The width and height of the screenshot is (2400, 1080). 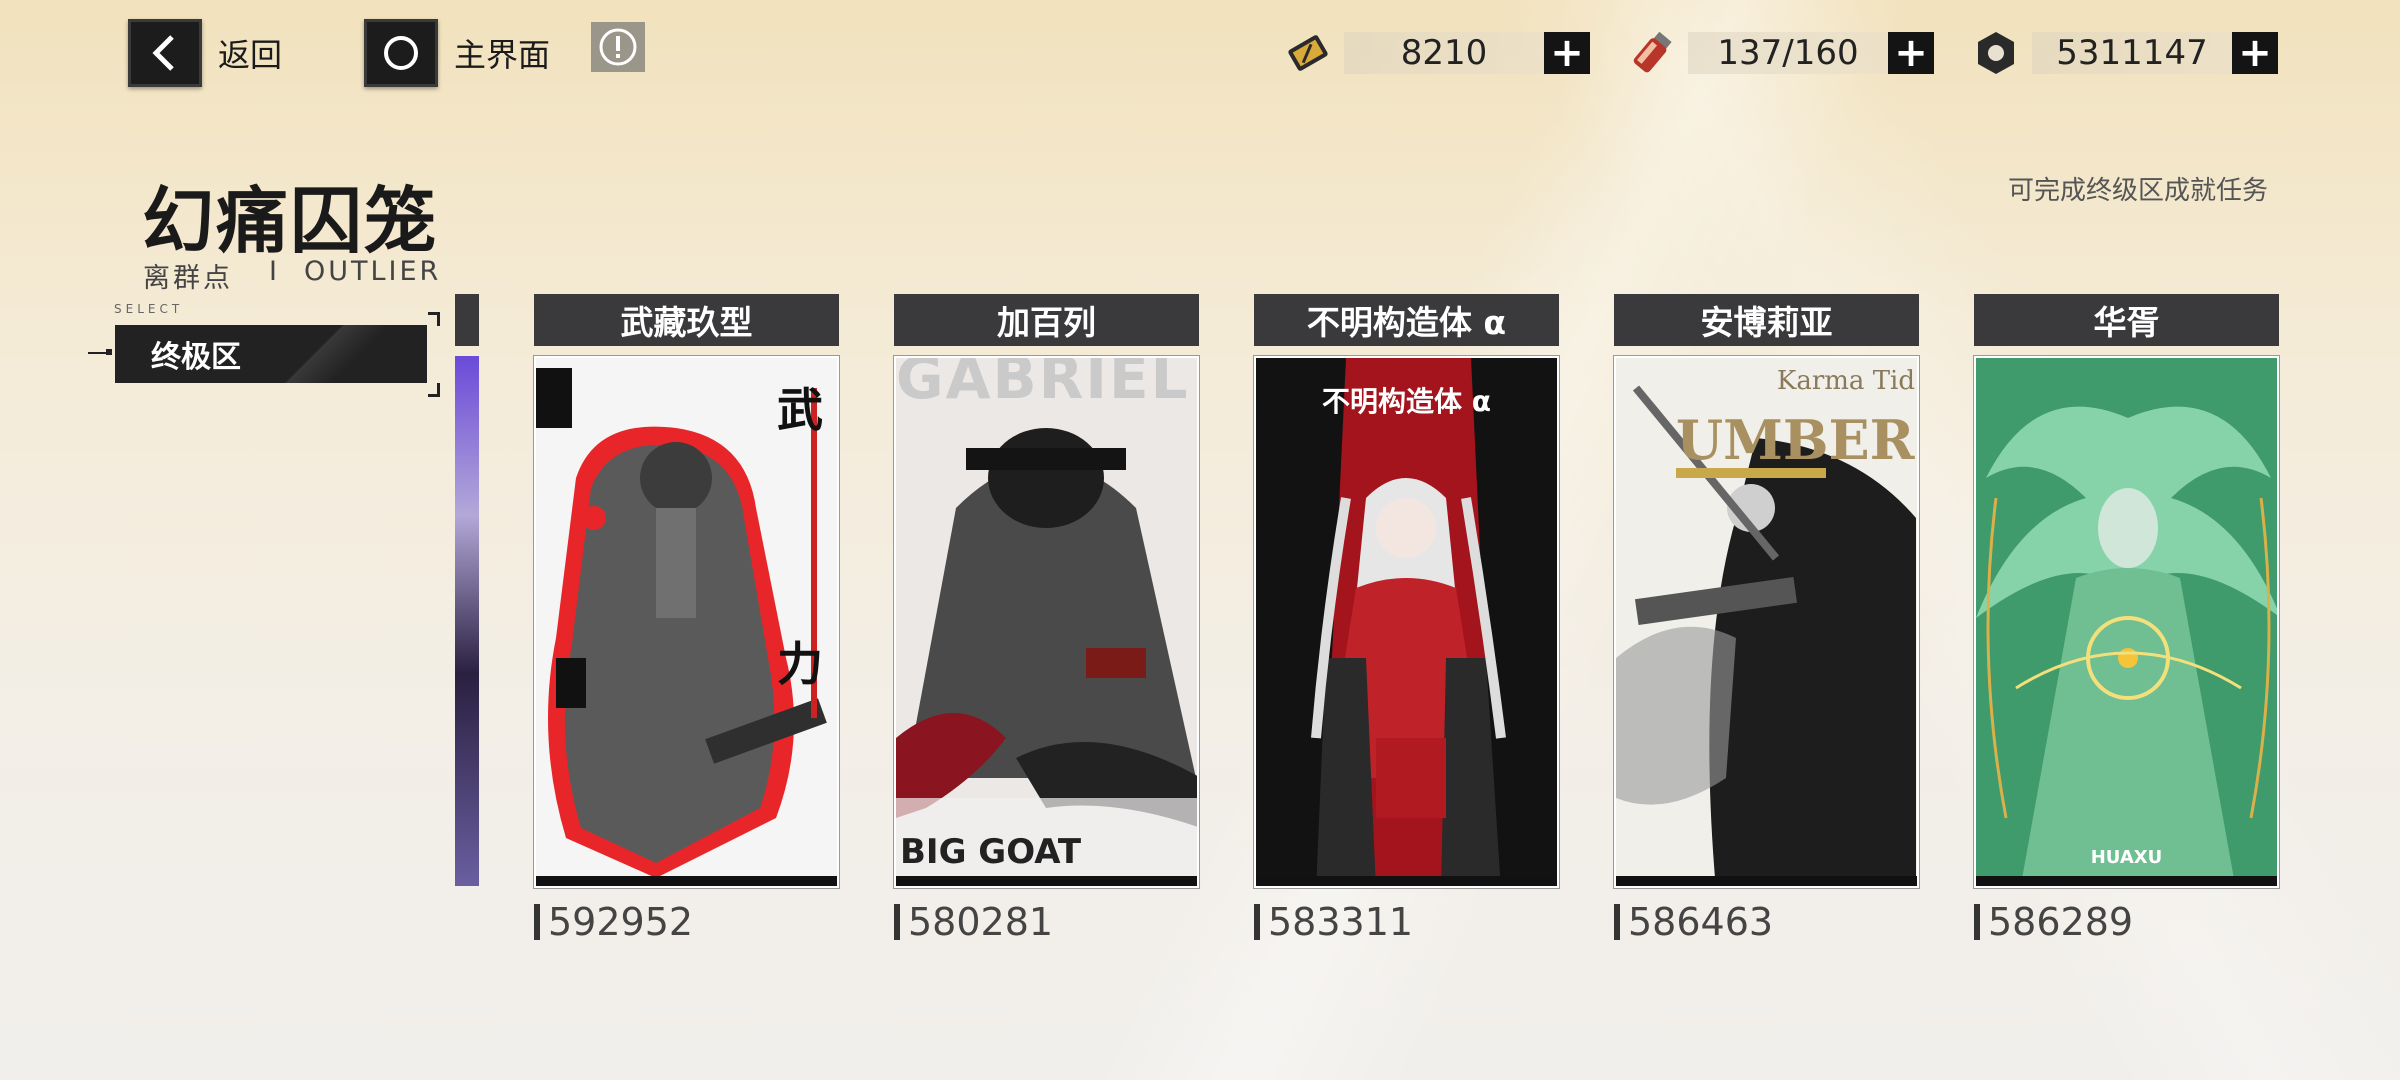 I want to click on card-score: 592952, so click(x=686, y=922).